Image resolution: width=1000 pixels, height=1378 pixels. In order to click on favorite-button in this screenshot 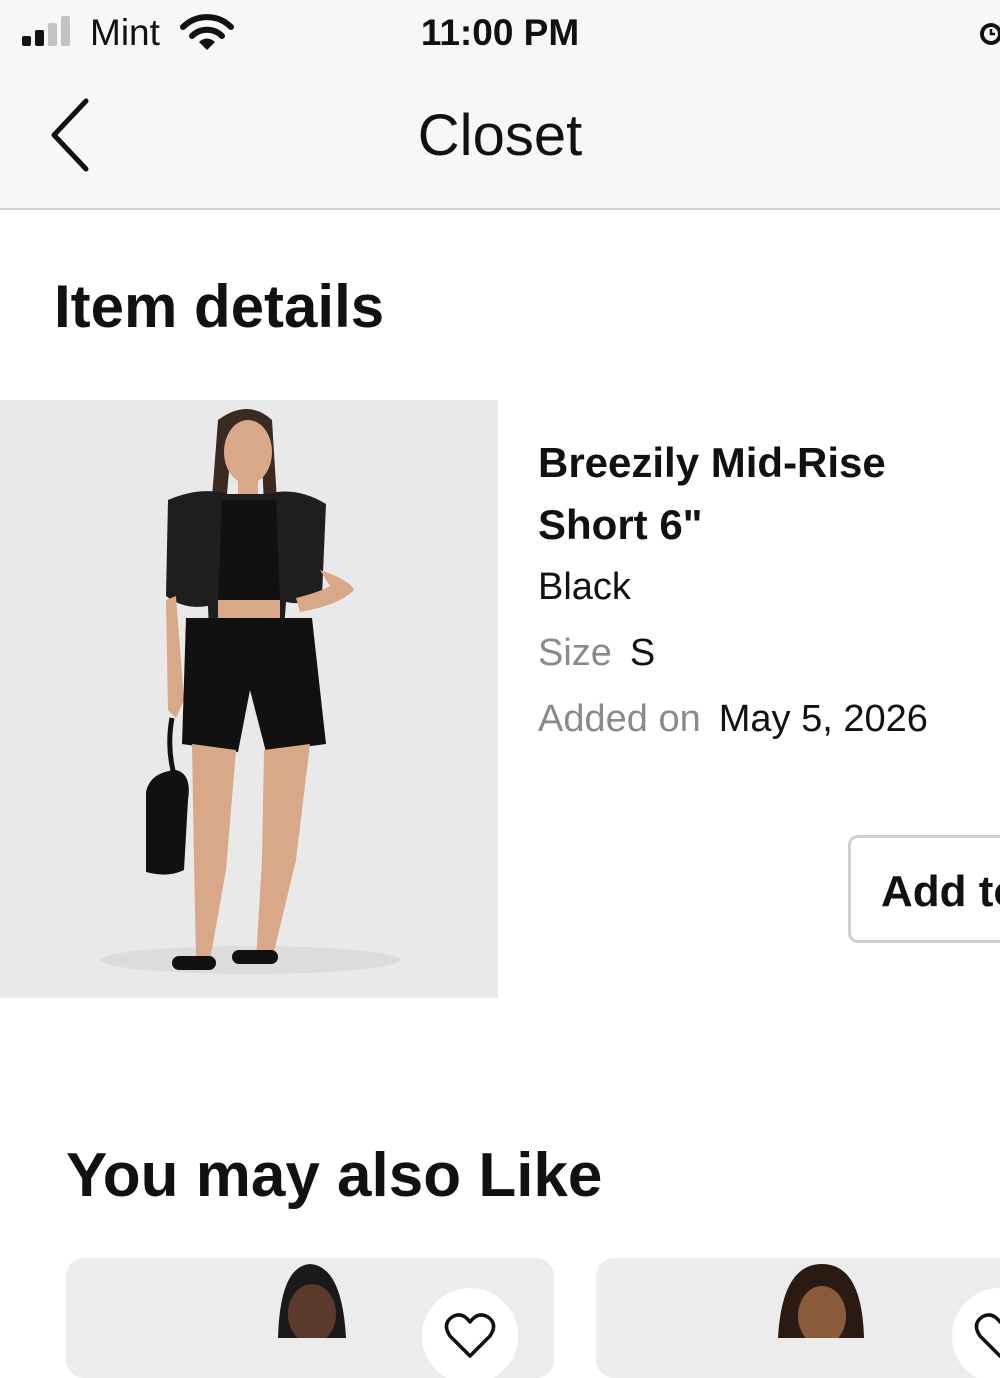, I will do `click(470, 1333)`.